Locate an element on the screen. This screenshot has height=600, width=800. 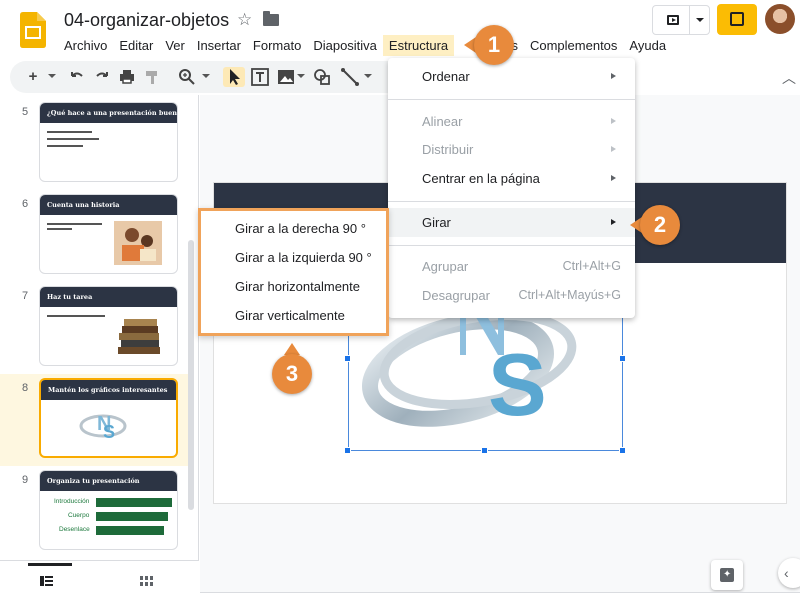
grid-view-icon is located at coordinates (146, 581).